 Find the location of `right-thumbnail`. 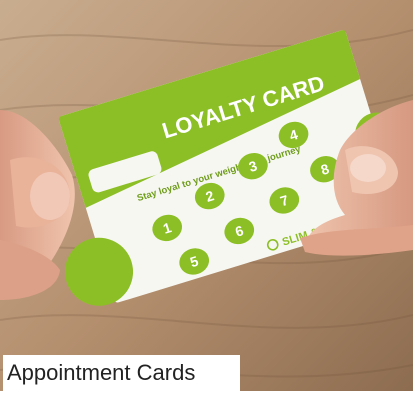

right-thumbnail is located at coordinates (368, 168).